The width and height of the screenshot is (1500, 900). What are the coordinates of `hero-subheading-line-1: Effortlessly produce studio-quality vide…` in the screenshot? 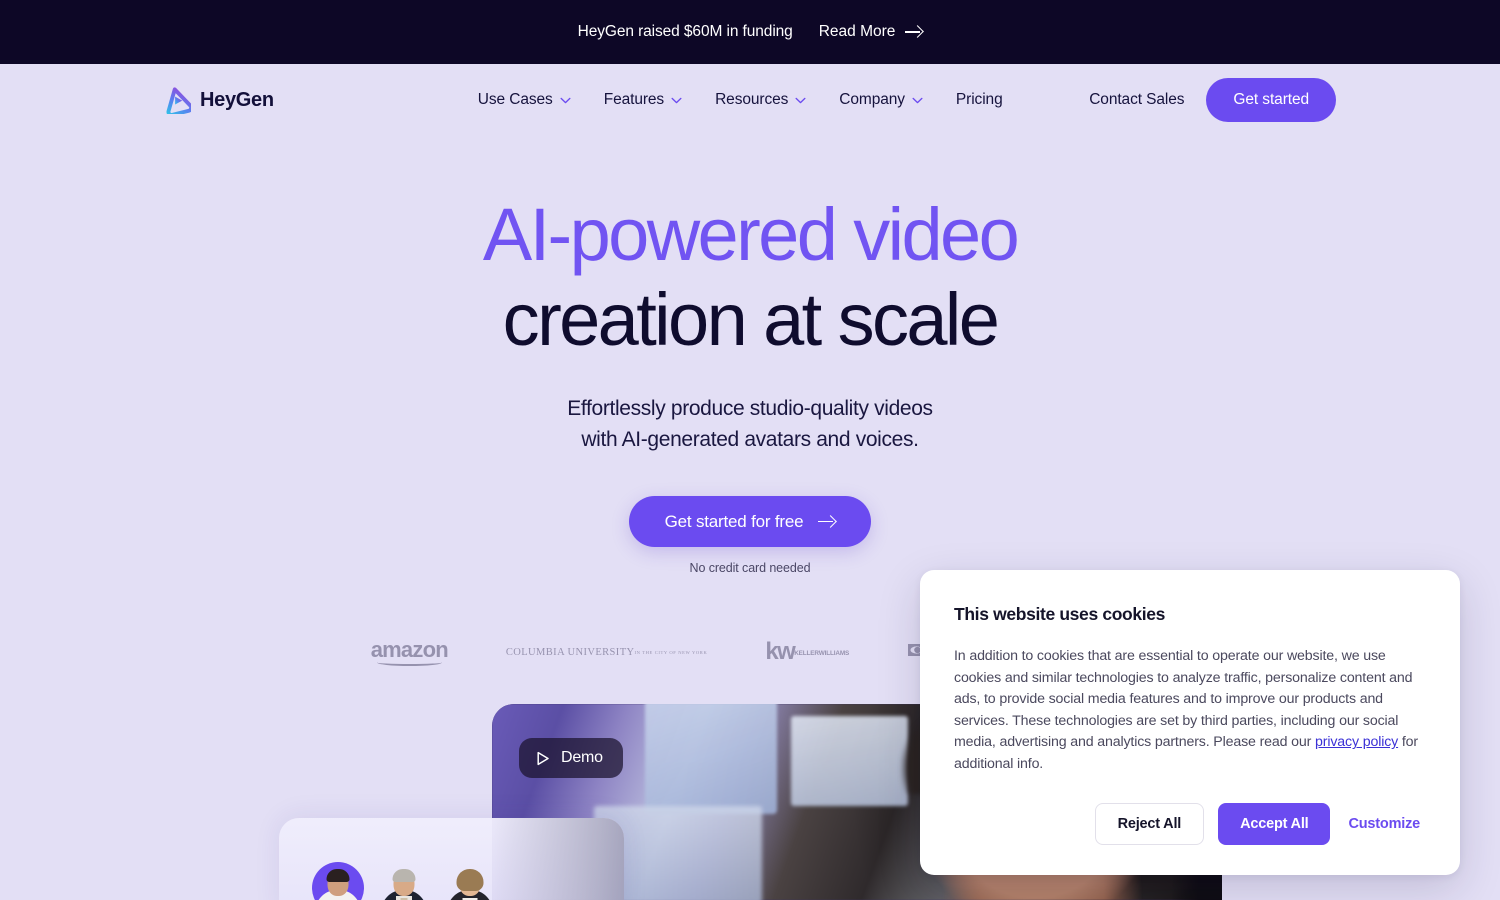 It's located at (750, 408).